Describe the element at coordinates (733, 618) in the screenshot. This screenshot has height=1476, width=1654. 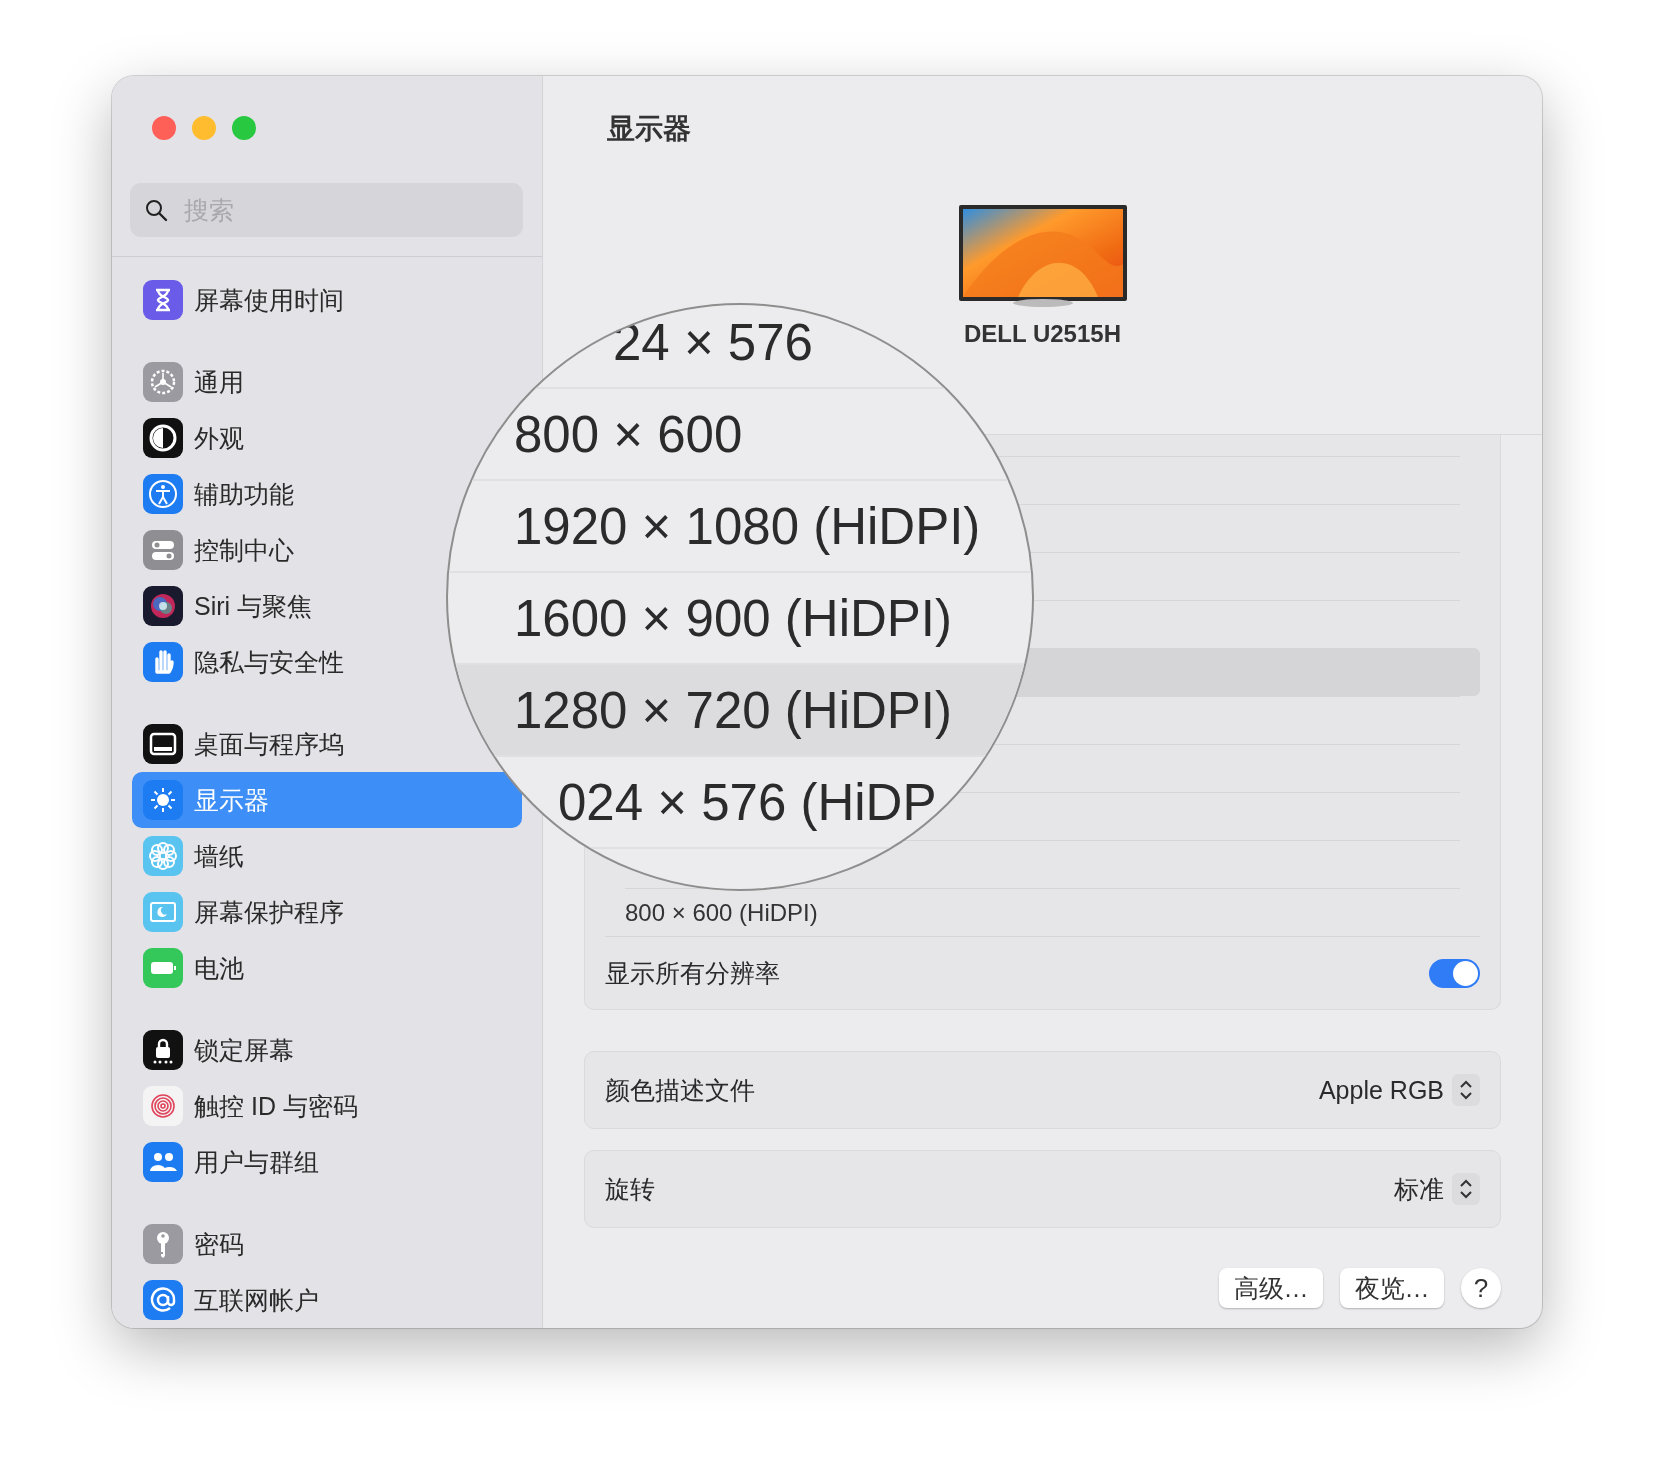
I see `magnified-resolution: 1600 × 900 (HiDPI)` at that location.